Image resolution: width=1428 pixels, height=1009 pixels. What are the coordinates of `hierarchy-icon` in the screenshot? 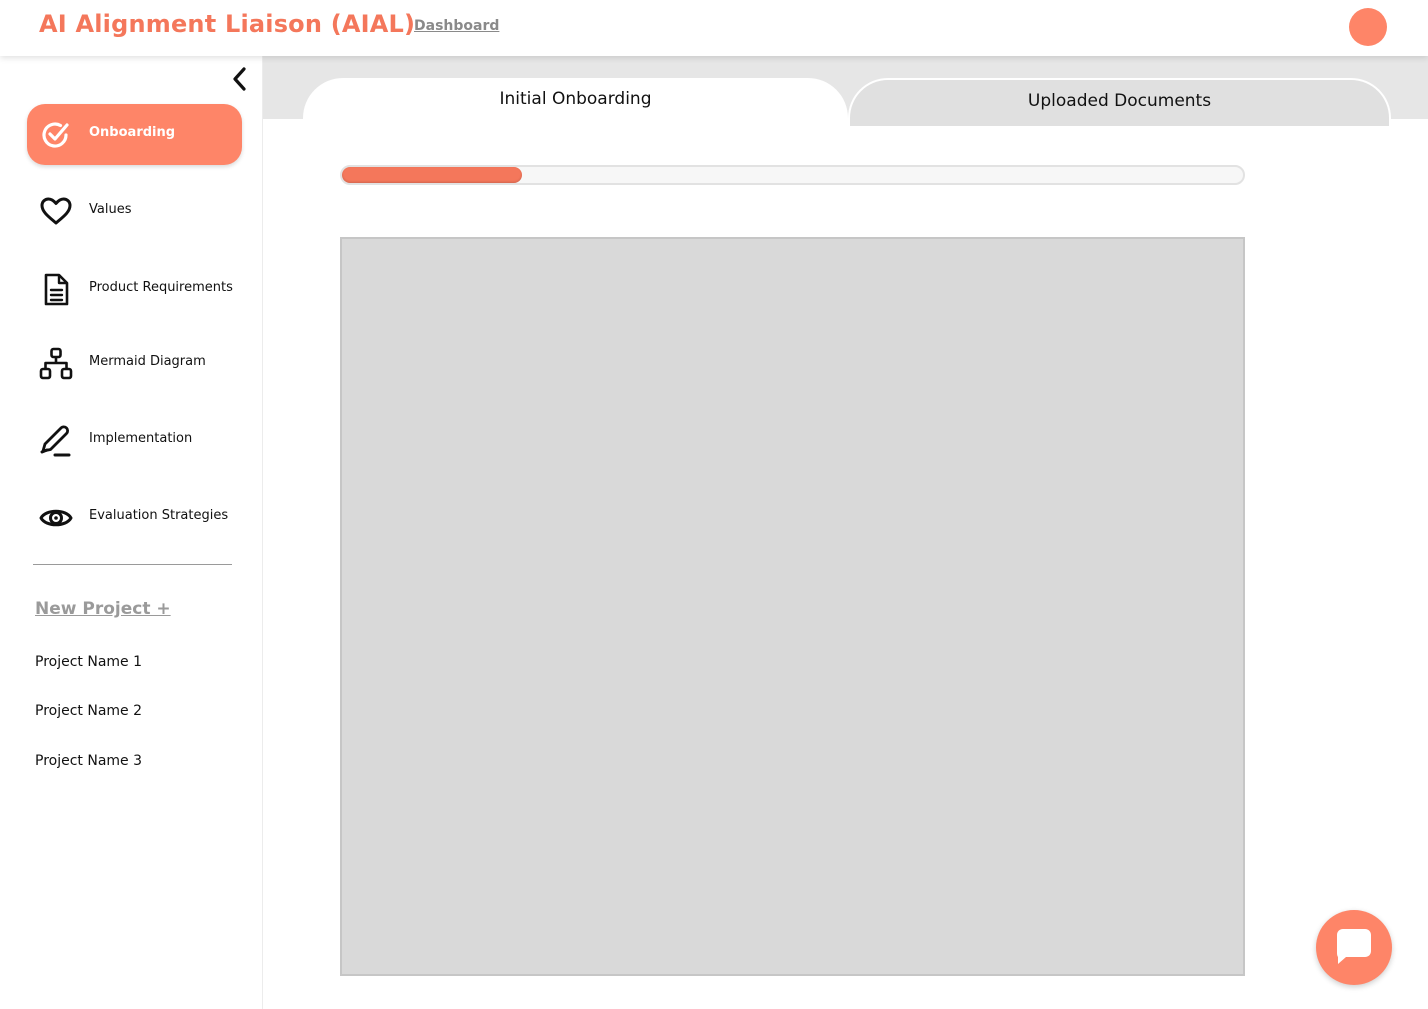 It's located at (56, 363).